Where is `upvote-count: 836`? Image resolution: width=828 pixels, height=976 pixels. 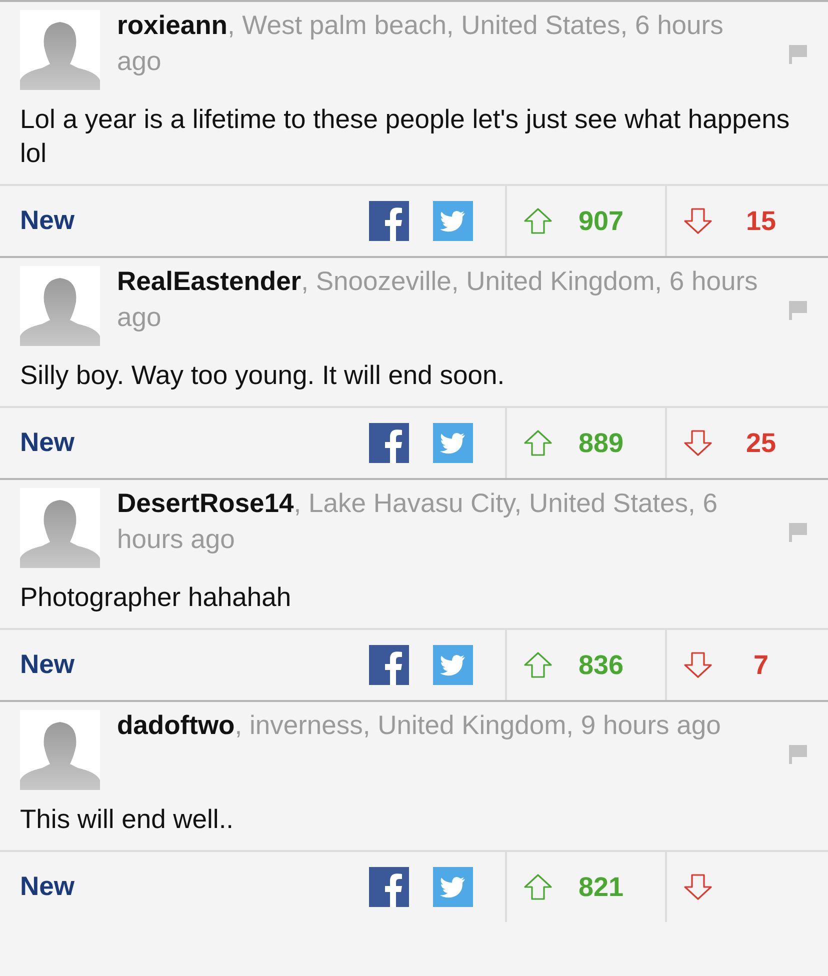
upvote-count: 836 is located at coordinates (601, 665).